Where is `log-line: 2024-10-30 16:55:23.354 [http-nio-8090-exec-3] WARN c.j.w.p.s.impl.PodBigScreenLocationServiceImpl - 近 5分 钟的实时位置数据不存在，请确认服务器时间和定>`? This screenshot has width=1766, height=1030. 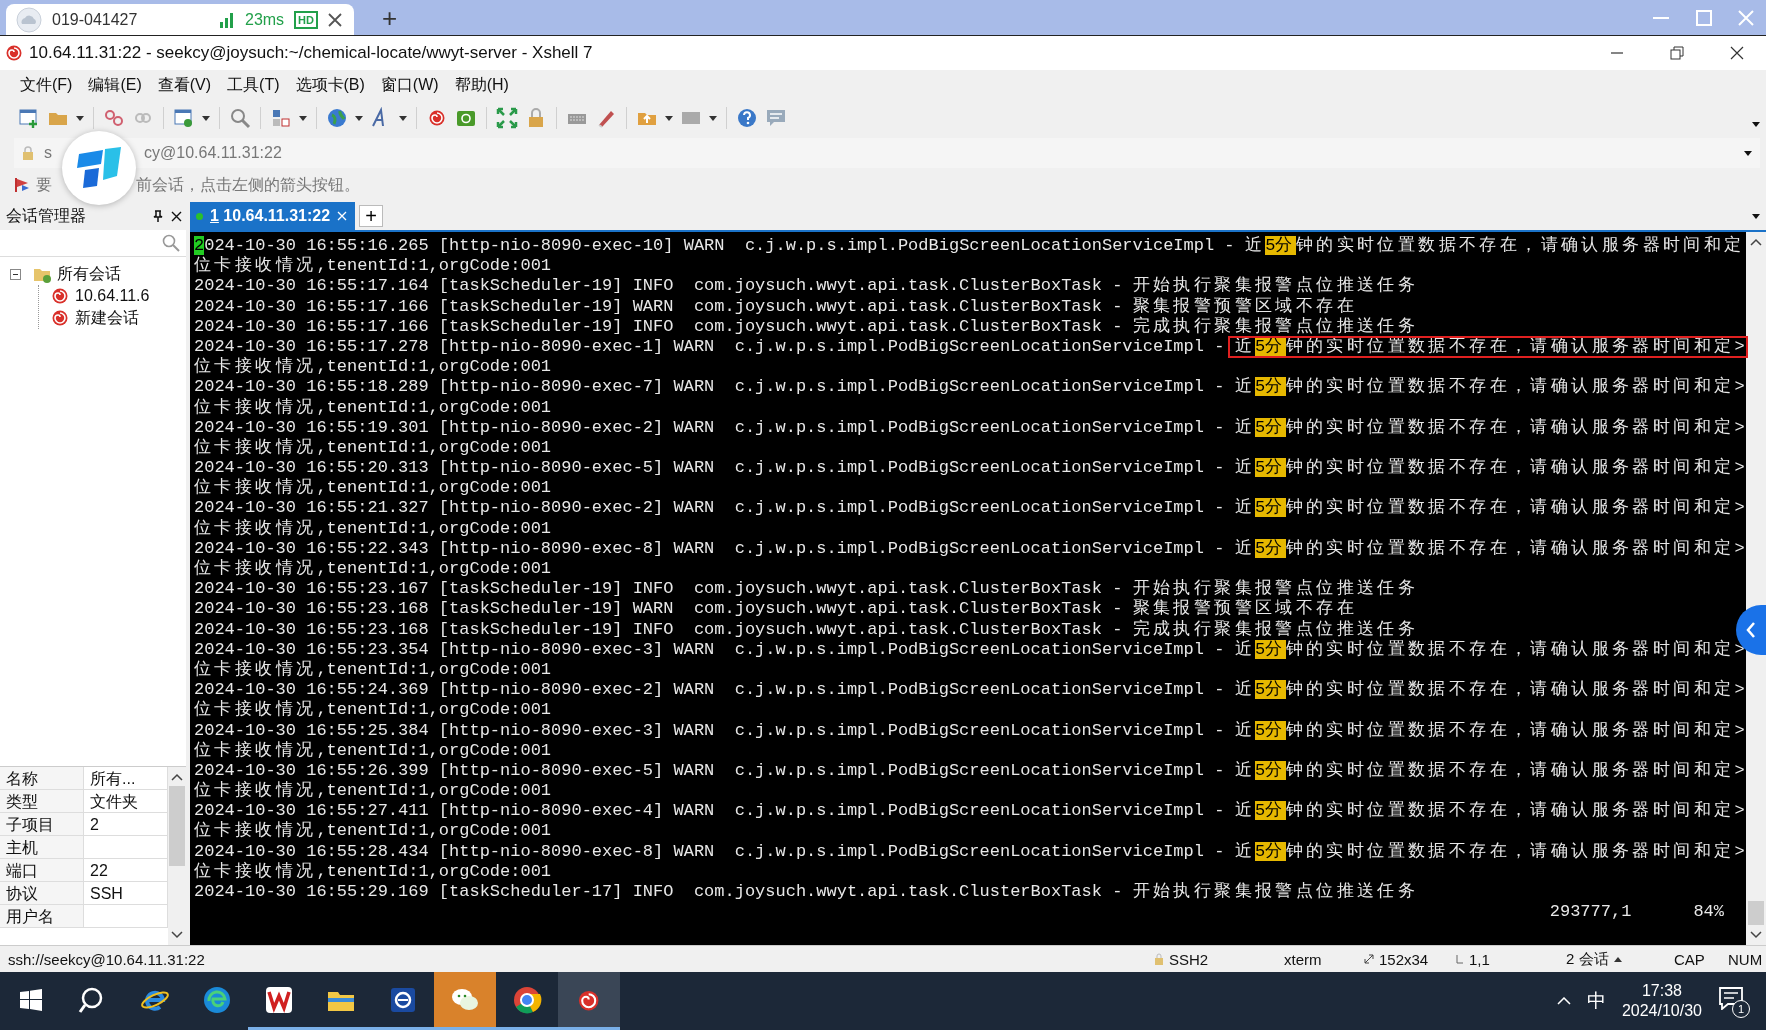 log-line: 2024-10-30 16:55:23.354 [http-nio-8090-exec-3] WARN c.j.w.p.s.impl.PodBigScreenLocationServiceImpl - 近 5分 钟的实时位置数据不存在，请确认服务器时间和定> is located at coordinates (969, 649).